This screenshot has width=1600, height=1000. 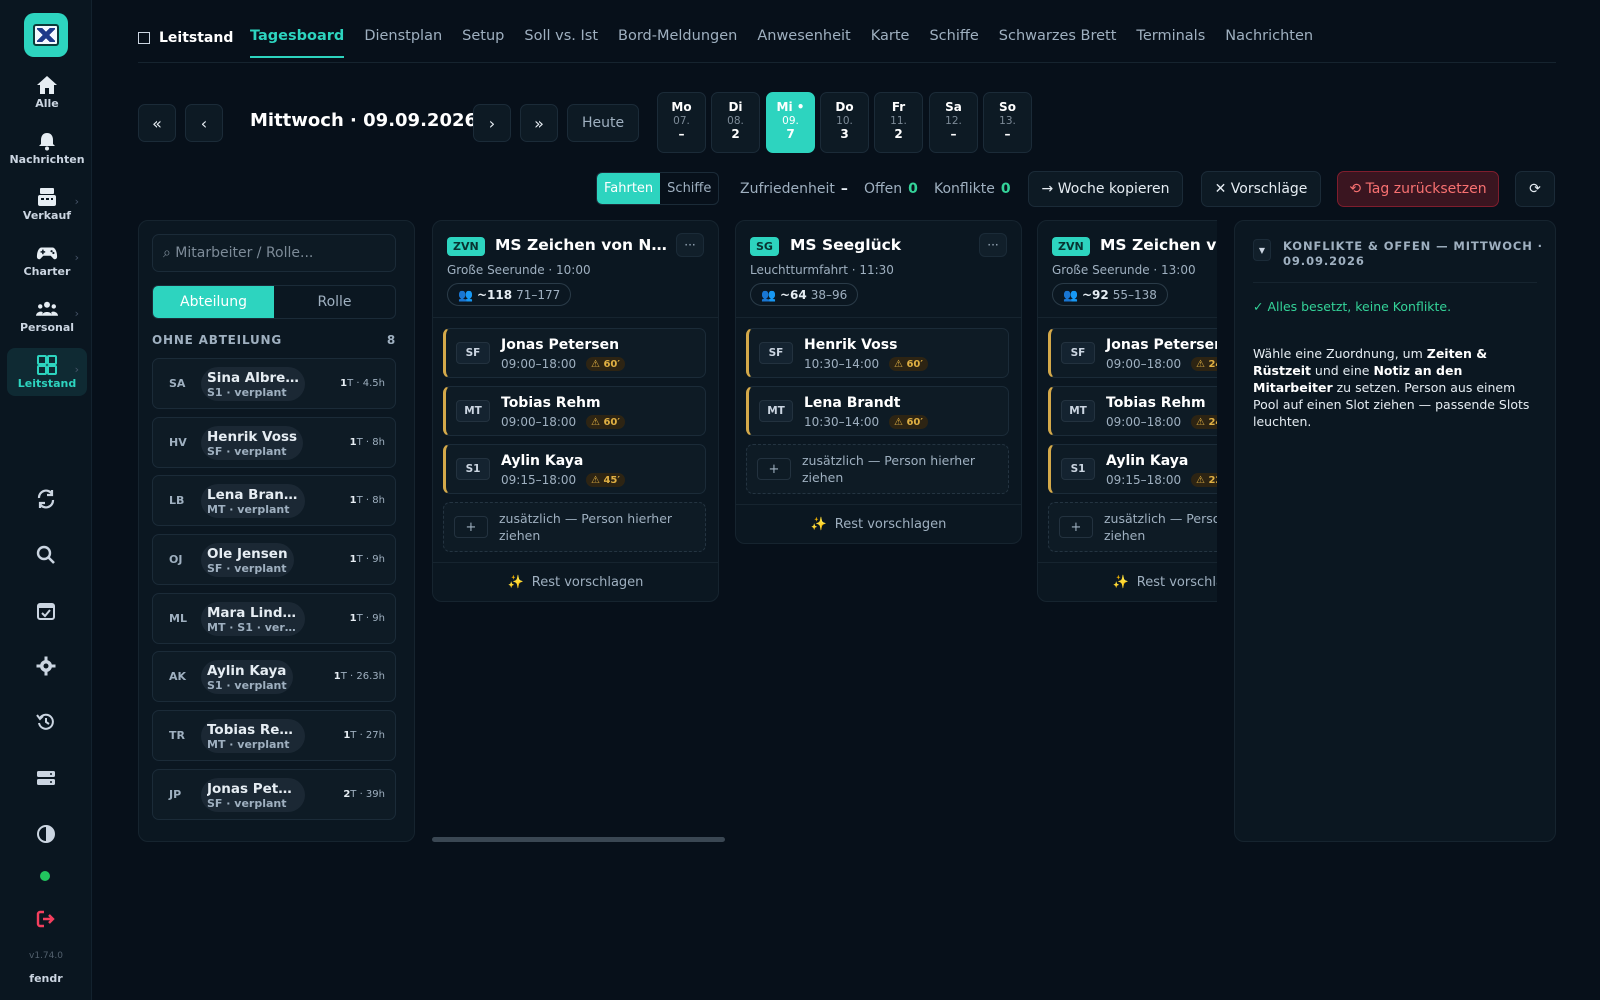 I want to click on board-horizontal-scrollbar, so click(x=578, y=839).